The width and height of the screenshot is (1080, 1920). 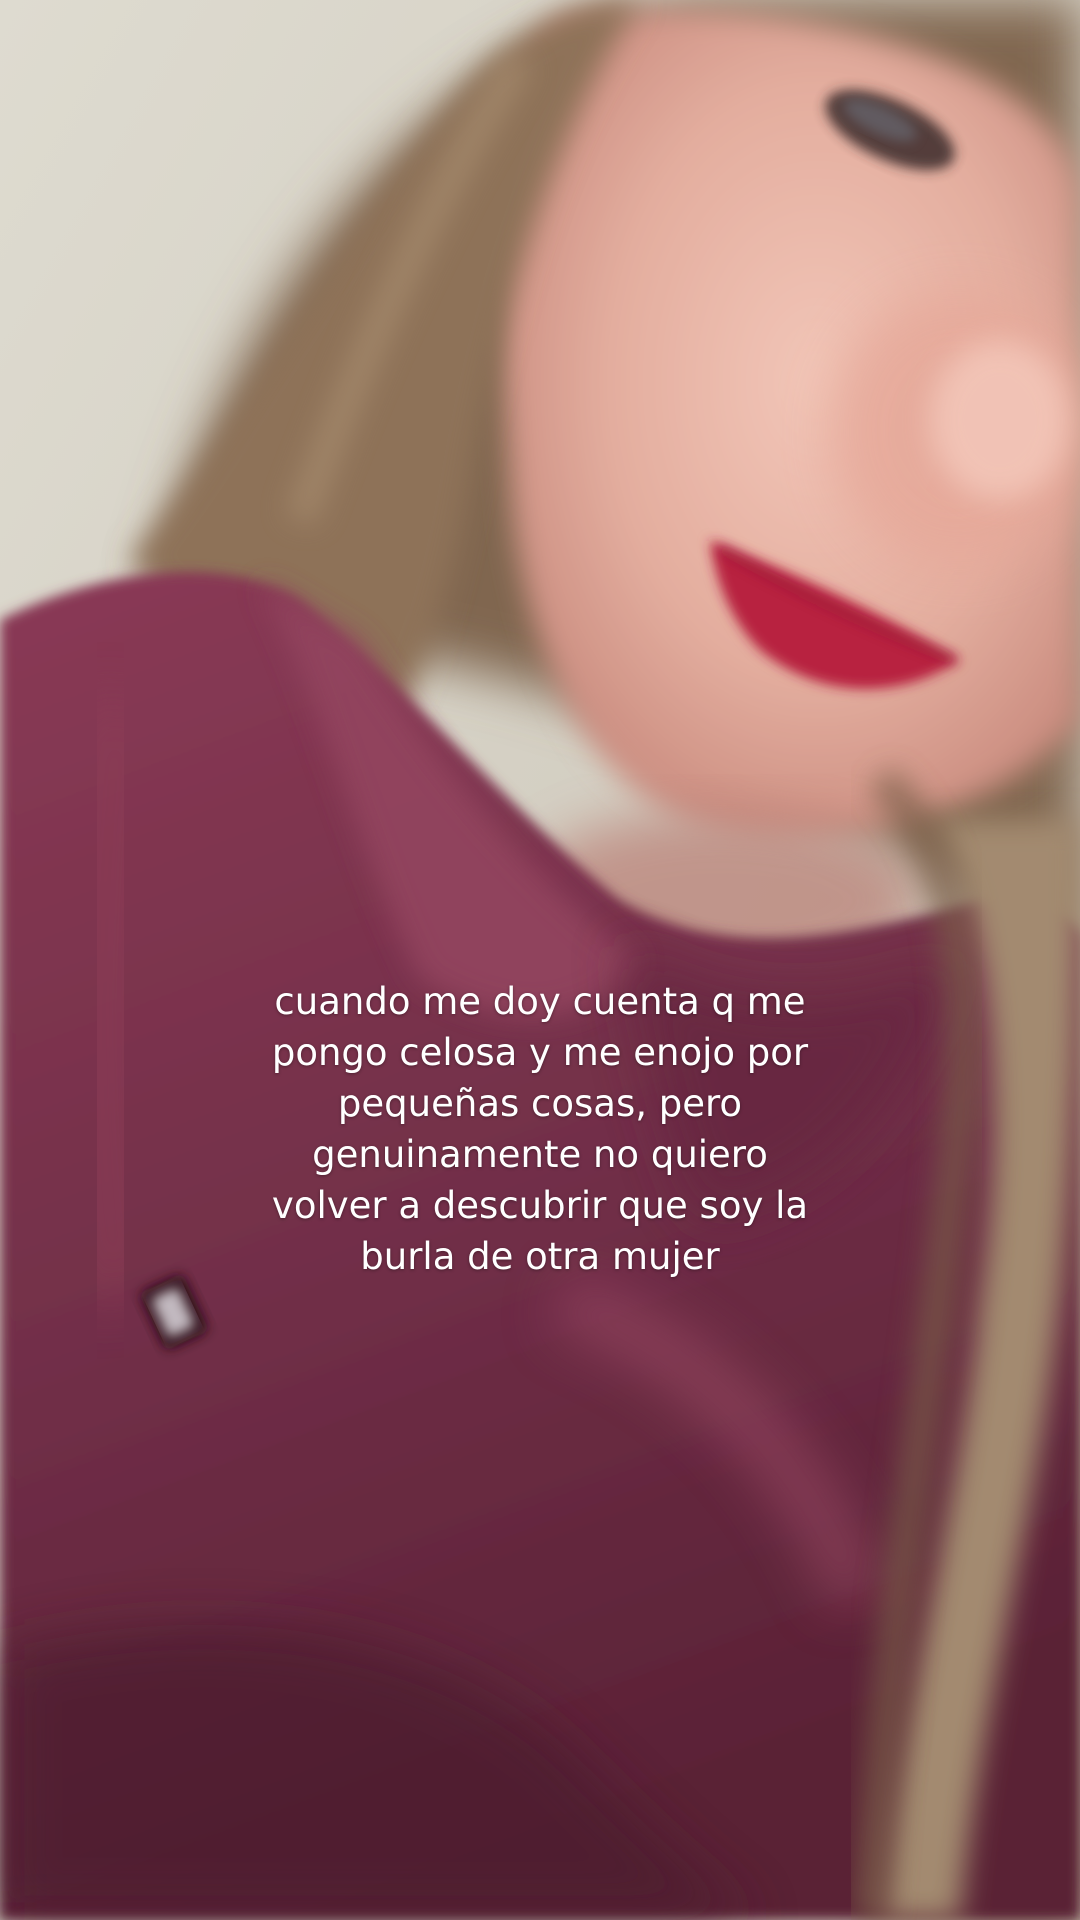 What do you see at coordinates (540, 1052) in the screenshot?
I see `caption-line: pongo celosa y me enojo por` at bounding box center [540, 1052].